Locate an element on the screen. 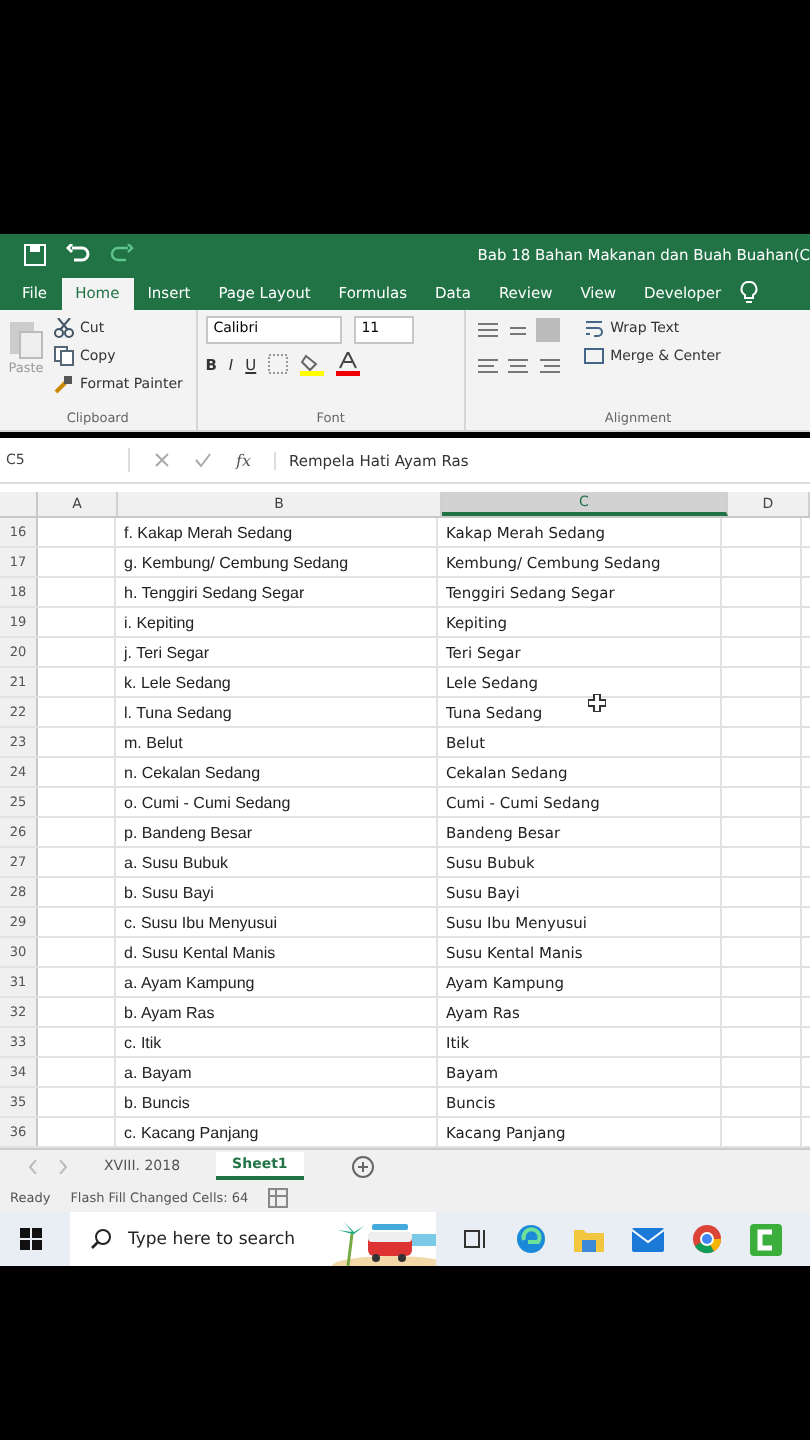 The height and width of the screenshot is (1440, 810). table-cell: m. Belut is located at coordinates (277, 742).